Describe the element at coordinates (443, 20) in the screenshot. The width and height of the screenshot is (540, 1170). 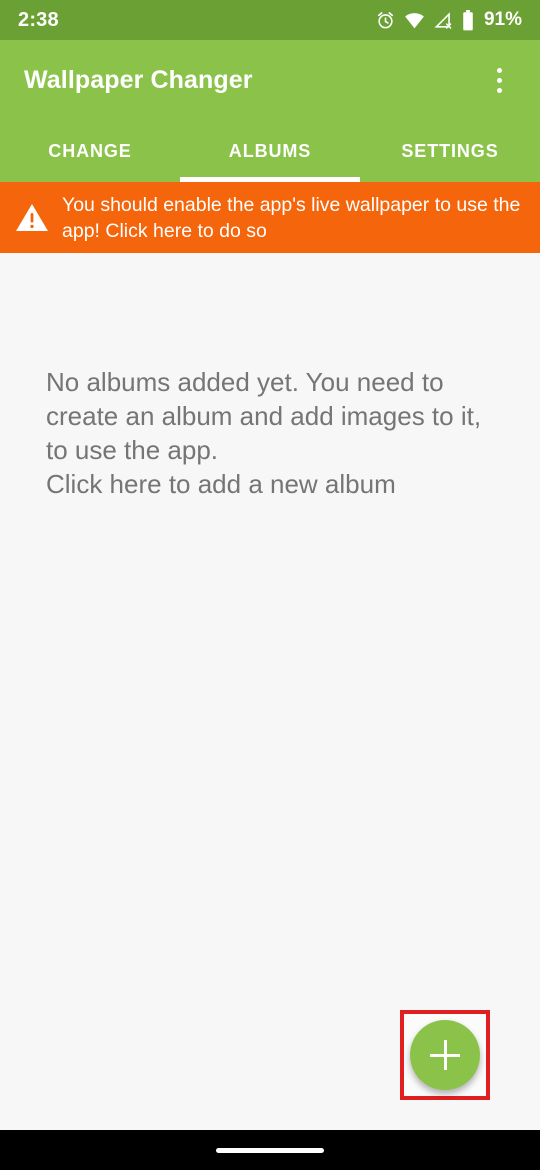
I see `cellular-signal-off-icon` at that location.